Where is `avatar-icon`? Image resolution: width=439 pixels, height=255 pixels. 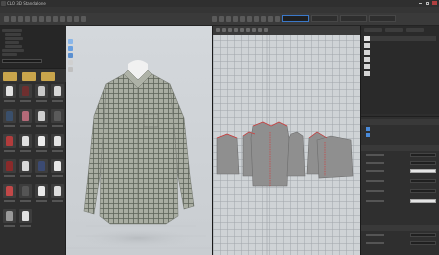 avatar-icon is located at coordinates (70, 41).